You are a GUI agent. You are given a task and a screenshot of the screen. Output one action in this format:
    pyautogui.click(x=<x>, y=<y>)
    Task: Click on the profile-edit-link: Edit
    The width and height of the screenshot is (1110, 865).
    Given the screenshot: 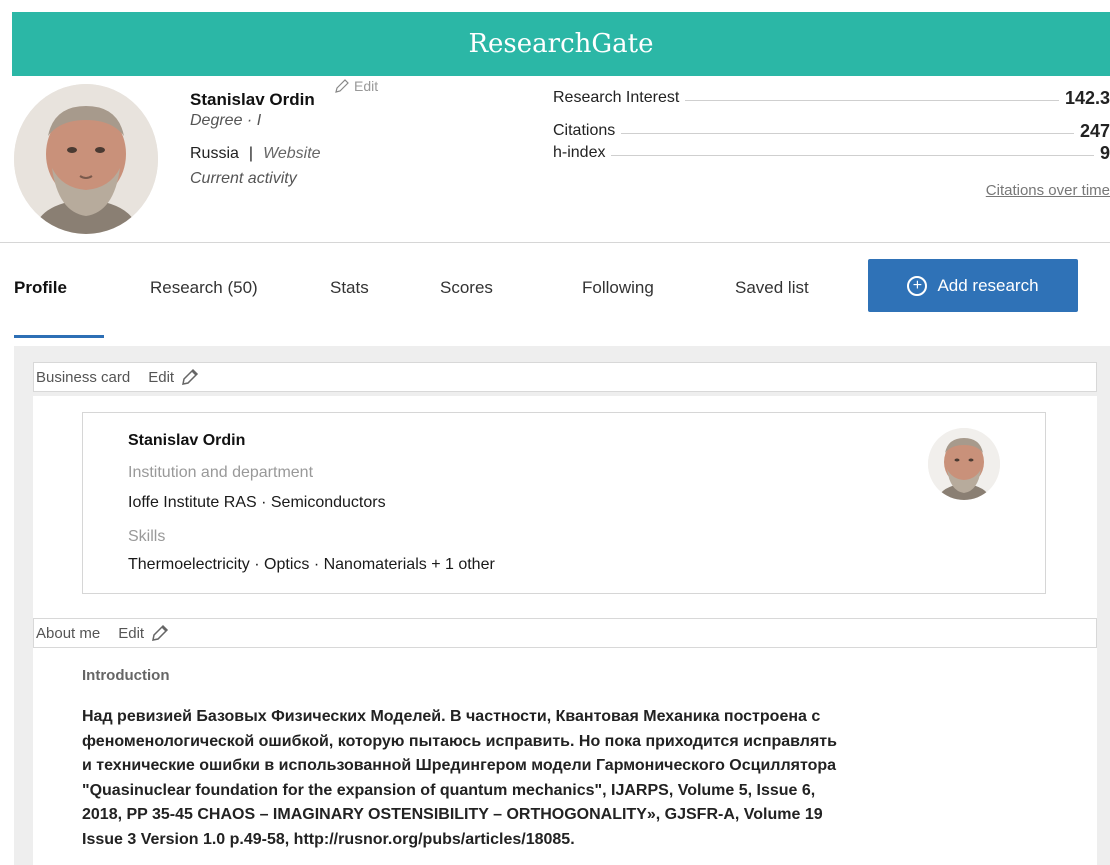 What is the action you would take?
    pyautogui.click(x=356, y=86)
    